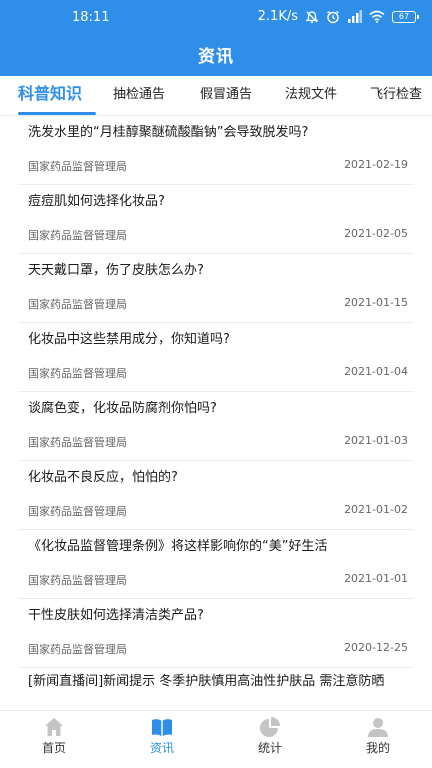 The image size is (432, 768). I want to click on bottom-navigation: 首页 资讯 统计 我的, so click(216, 739).